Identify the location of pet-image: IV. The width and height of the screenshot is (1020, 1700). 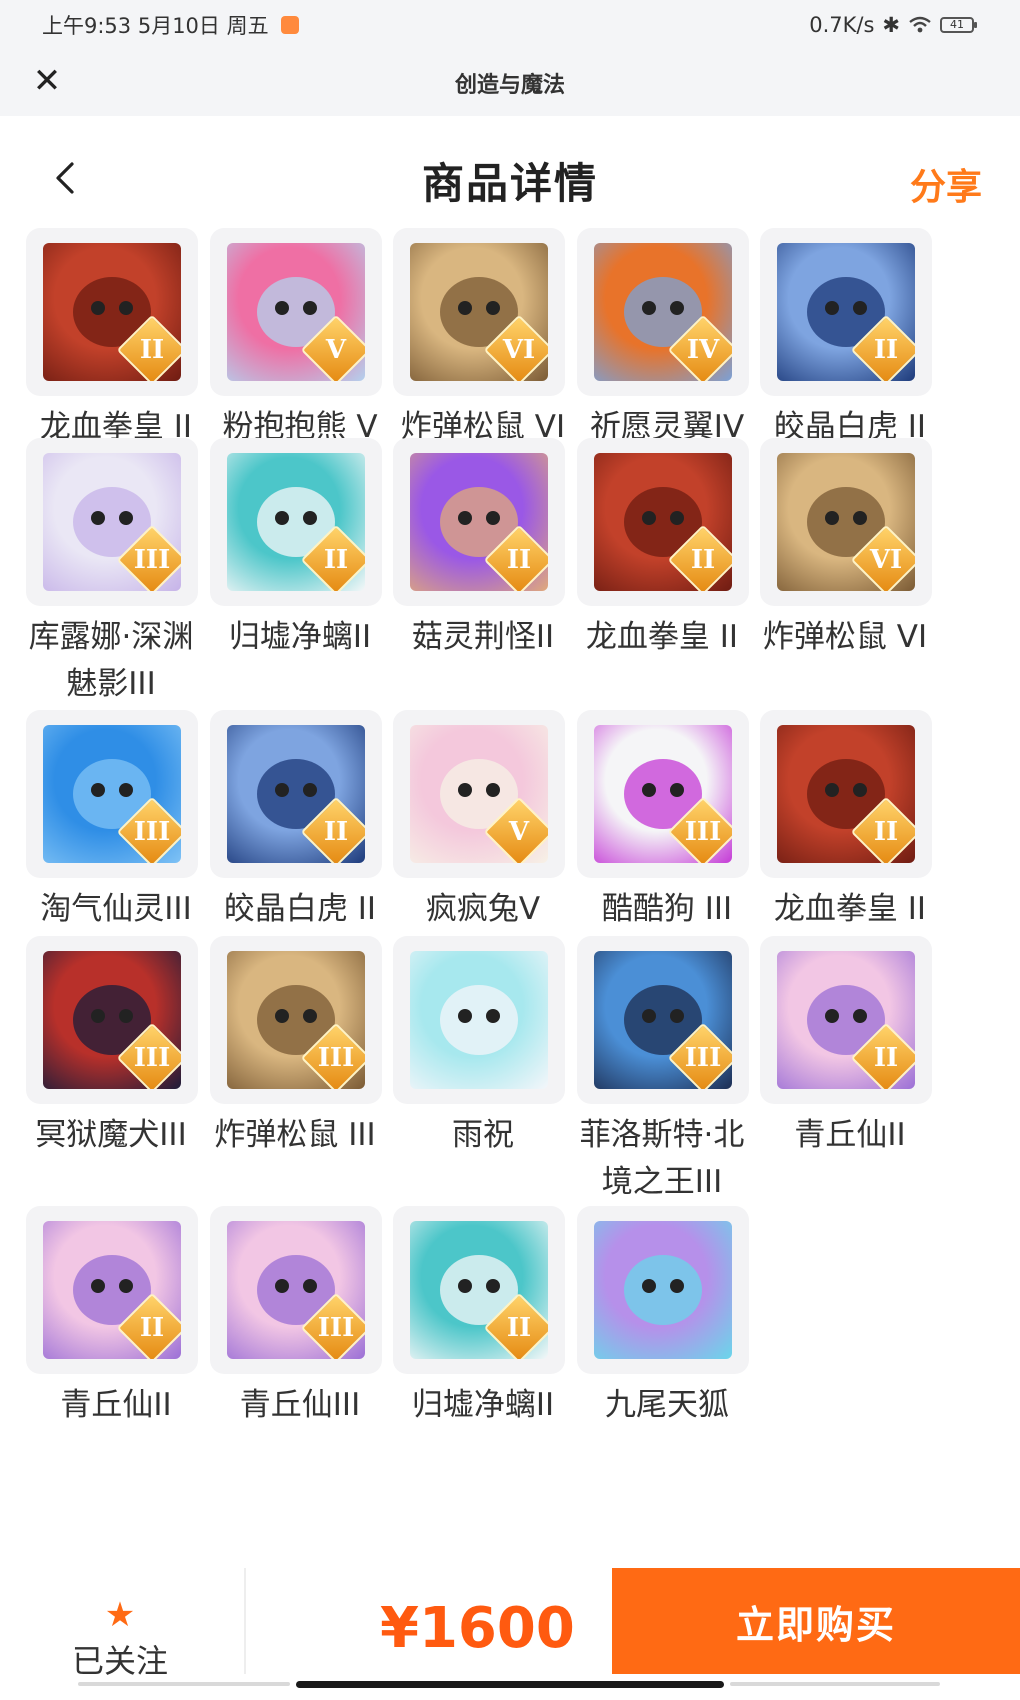
(663, 312).